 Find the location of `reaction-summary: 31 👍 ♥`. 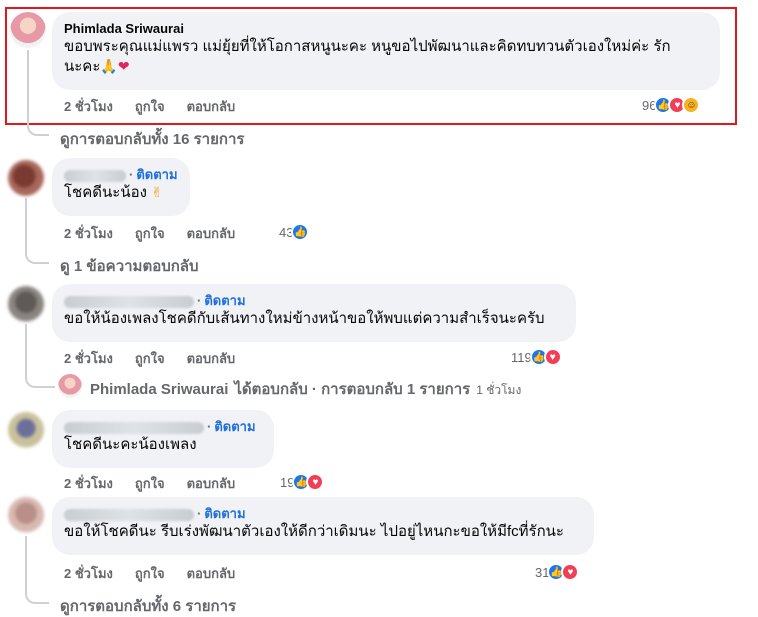

reaction-summary: 31 👍 ♥ is located at coordinates (557, 572).